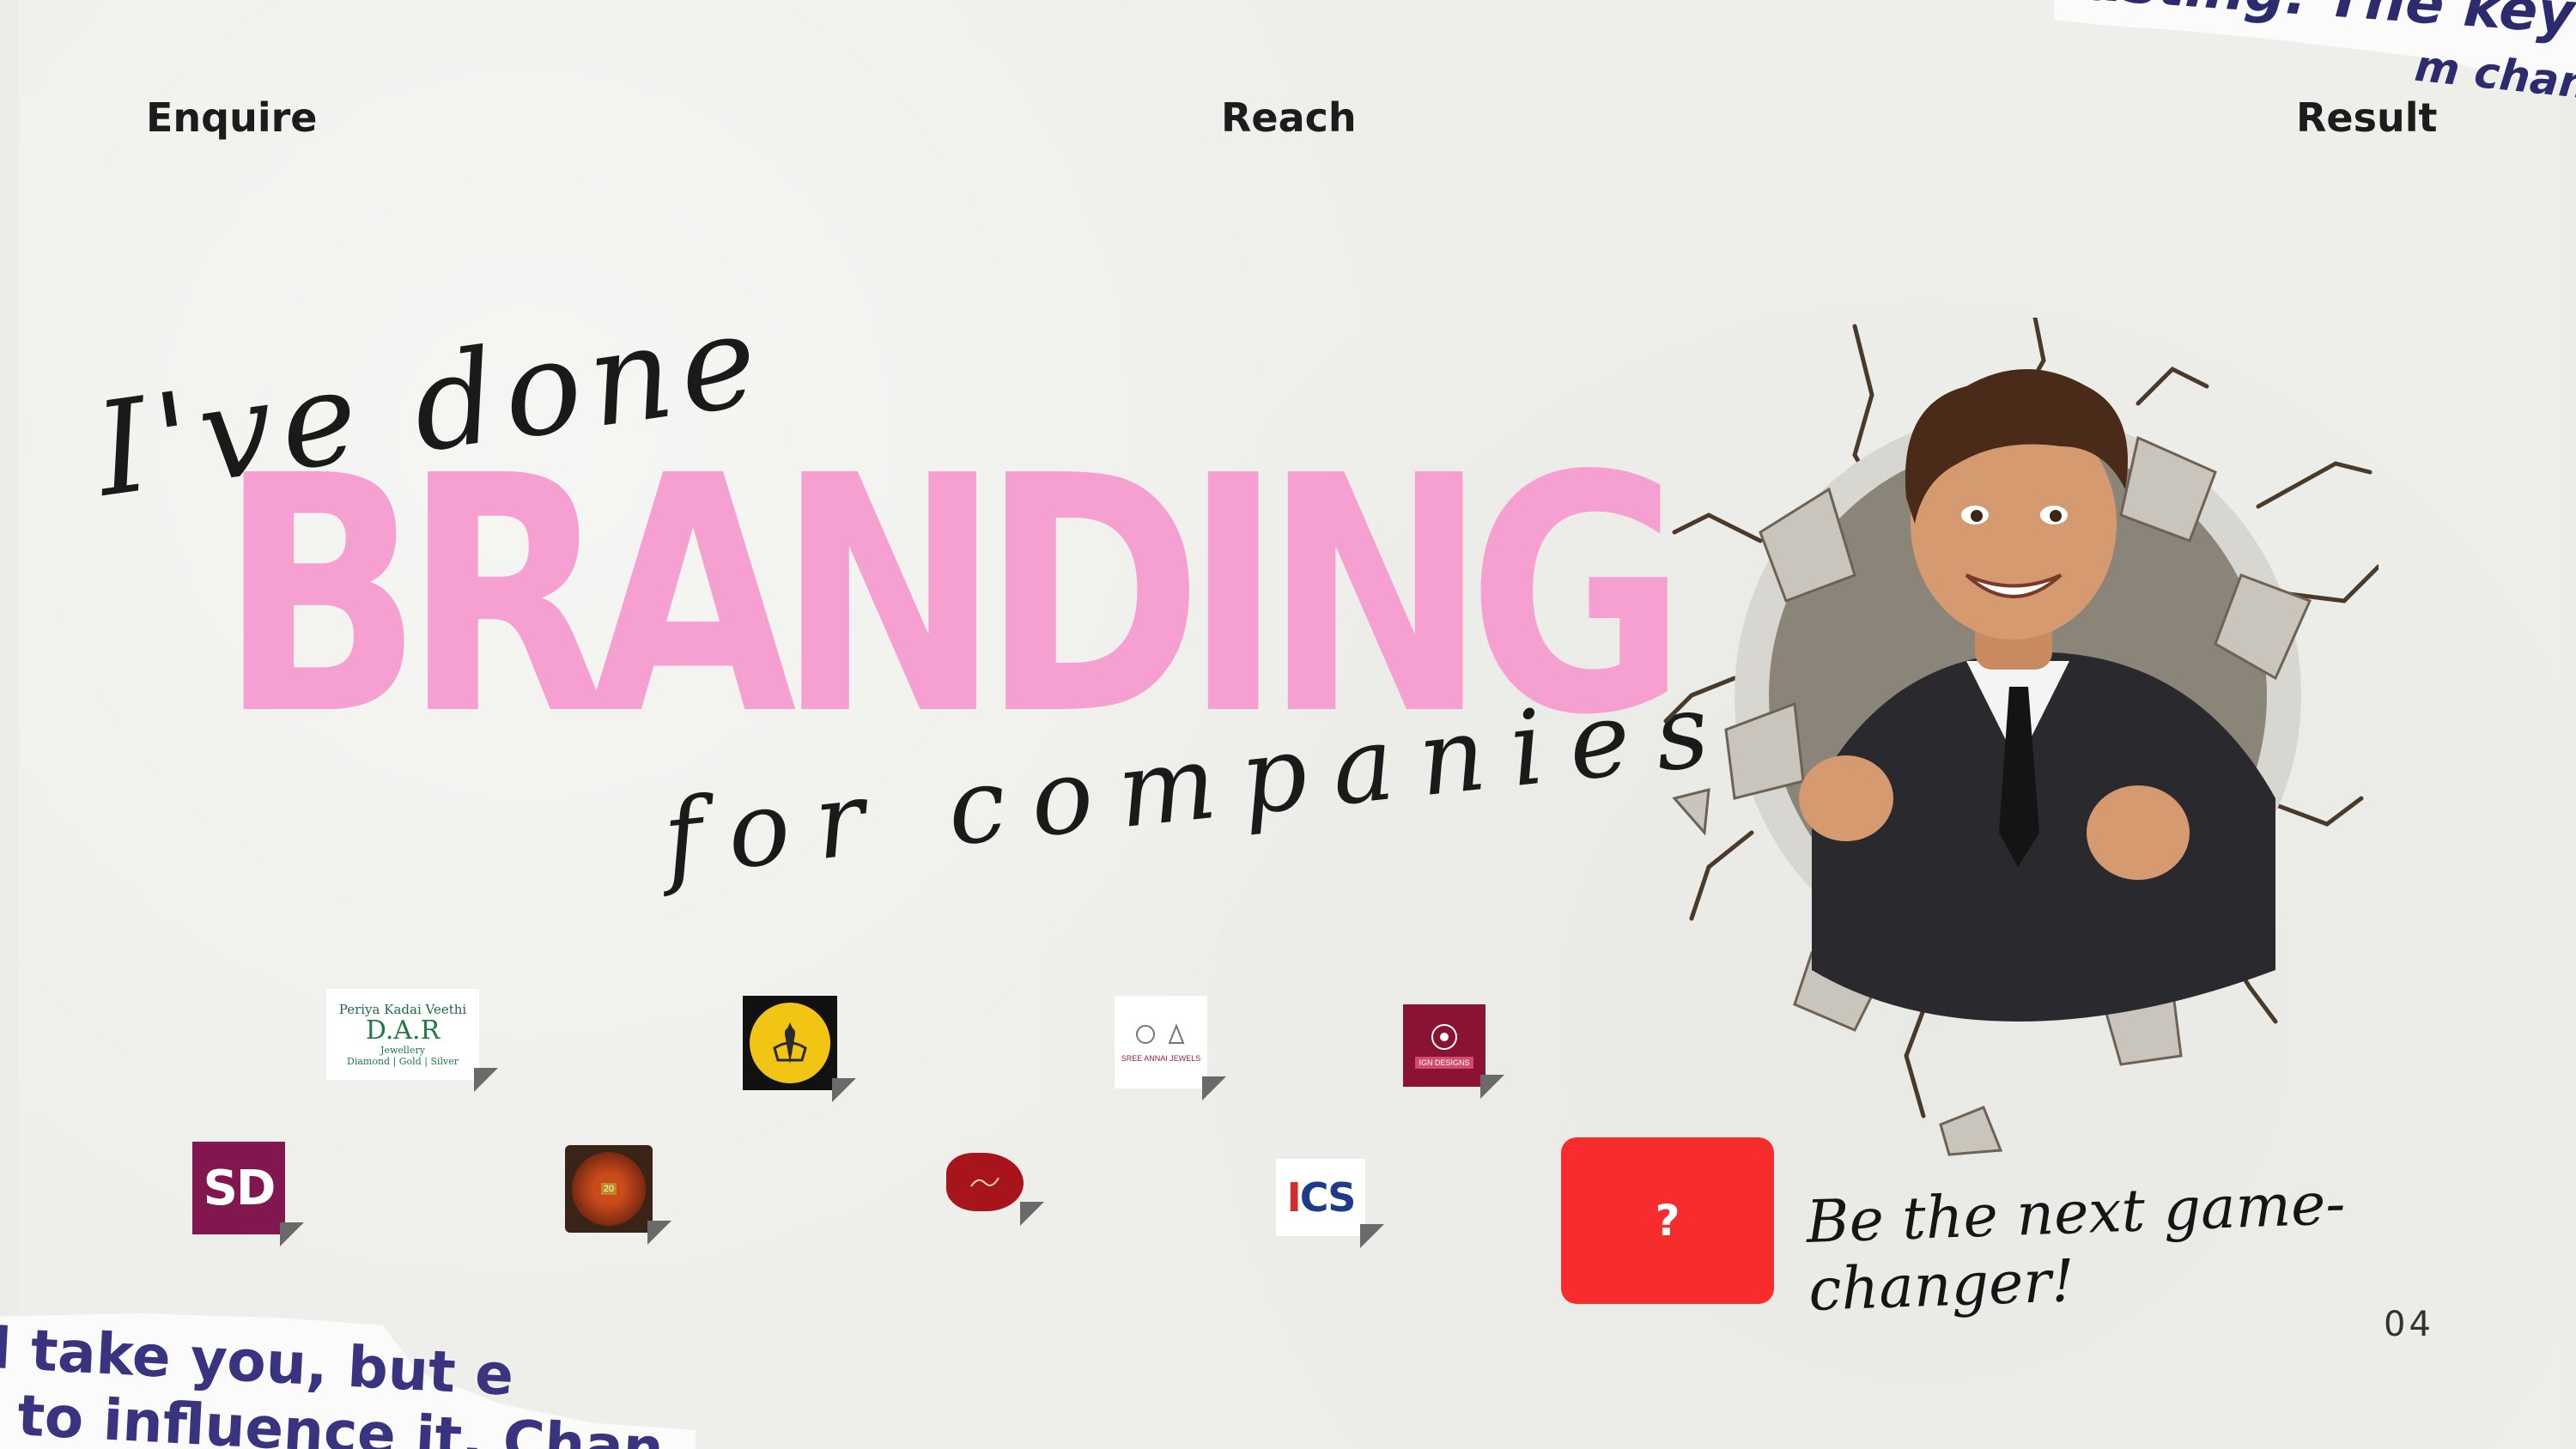 This screenshot has height=1449, width=2576. I want to click on torn-paper-scrap-top-right: rasting. The key to m chang, so click(2315, 51).